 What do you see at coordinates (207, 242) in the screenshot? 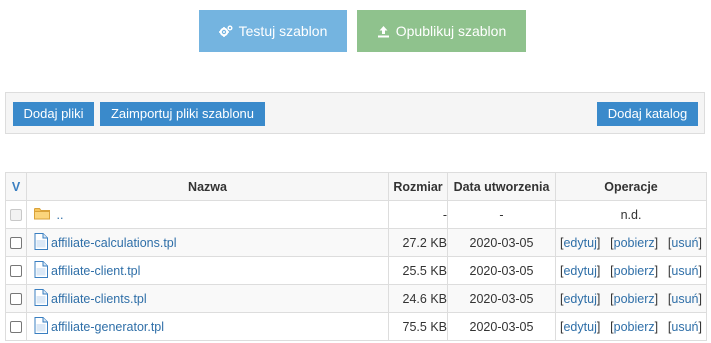
I see `name-cell: affiliate-calculations.tpl` at bounding box center [207, 242].